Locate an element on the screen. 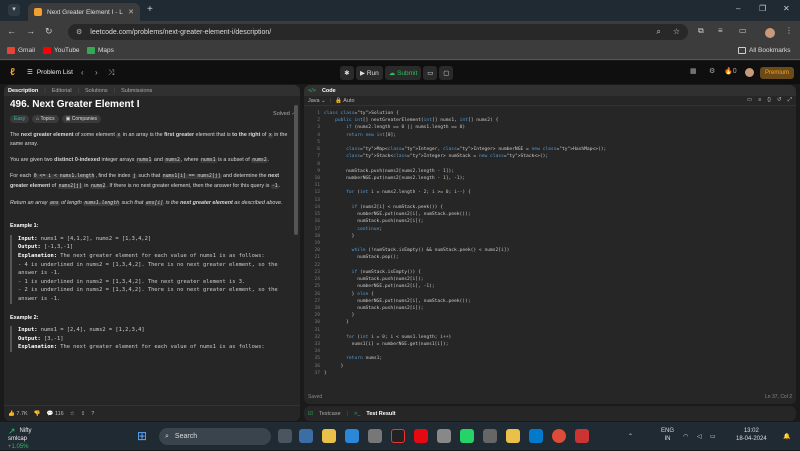 This screenshot has width=800, height=451. tab-editorial: Editorial is located at coordinates (62, 91).